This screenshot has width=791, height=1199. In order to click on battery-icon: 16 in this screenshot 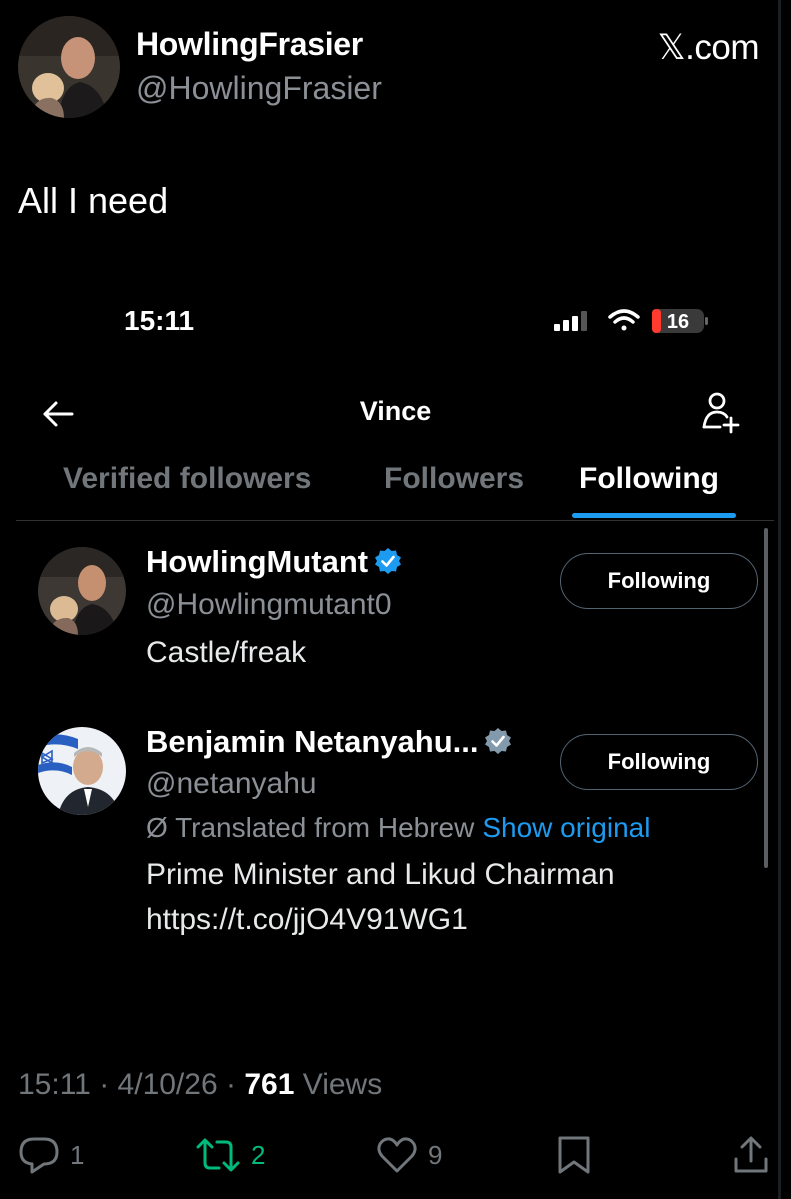, I will do `click(680, 321)`.